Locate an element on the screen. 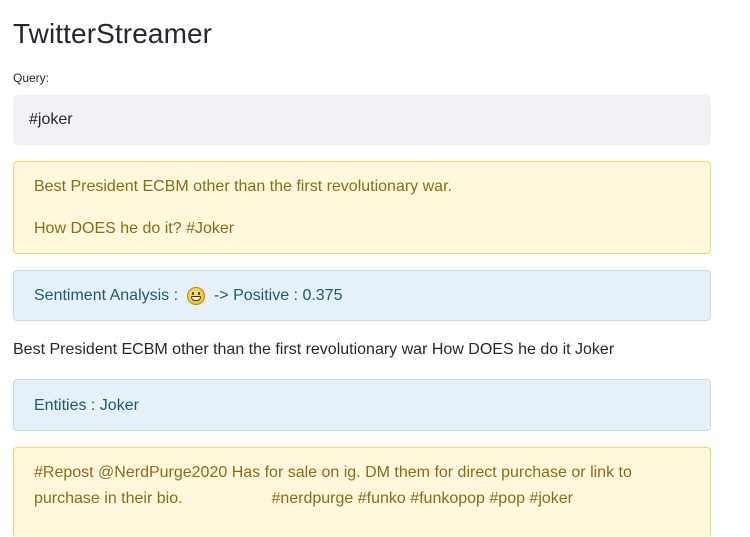  entities-text: Entities : Joker is located at coordinates (86, 405).